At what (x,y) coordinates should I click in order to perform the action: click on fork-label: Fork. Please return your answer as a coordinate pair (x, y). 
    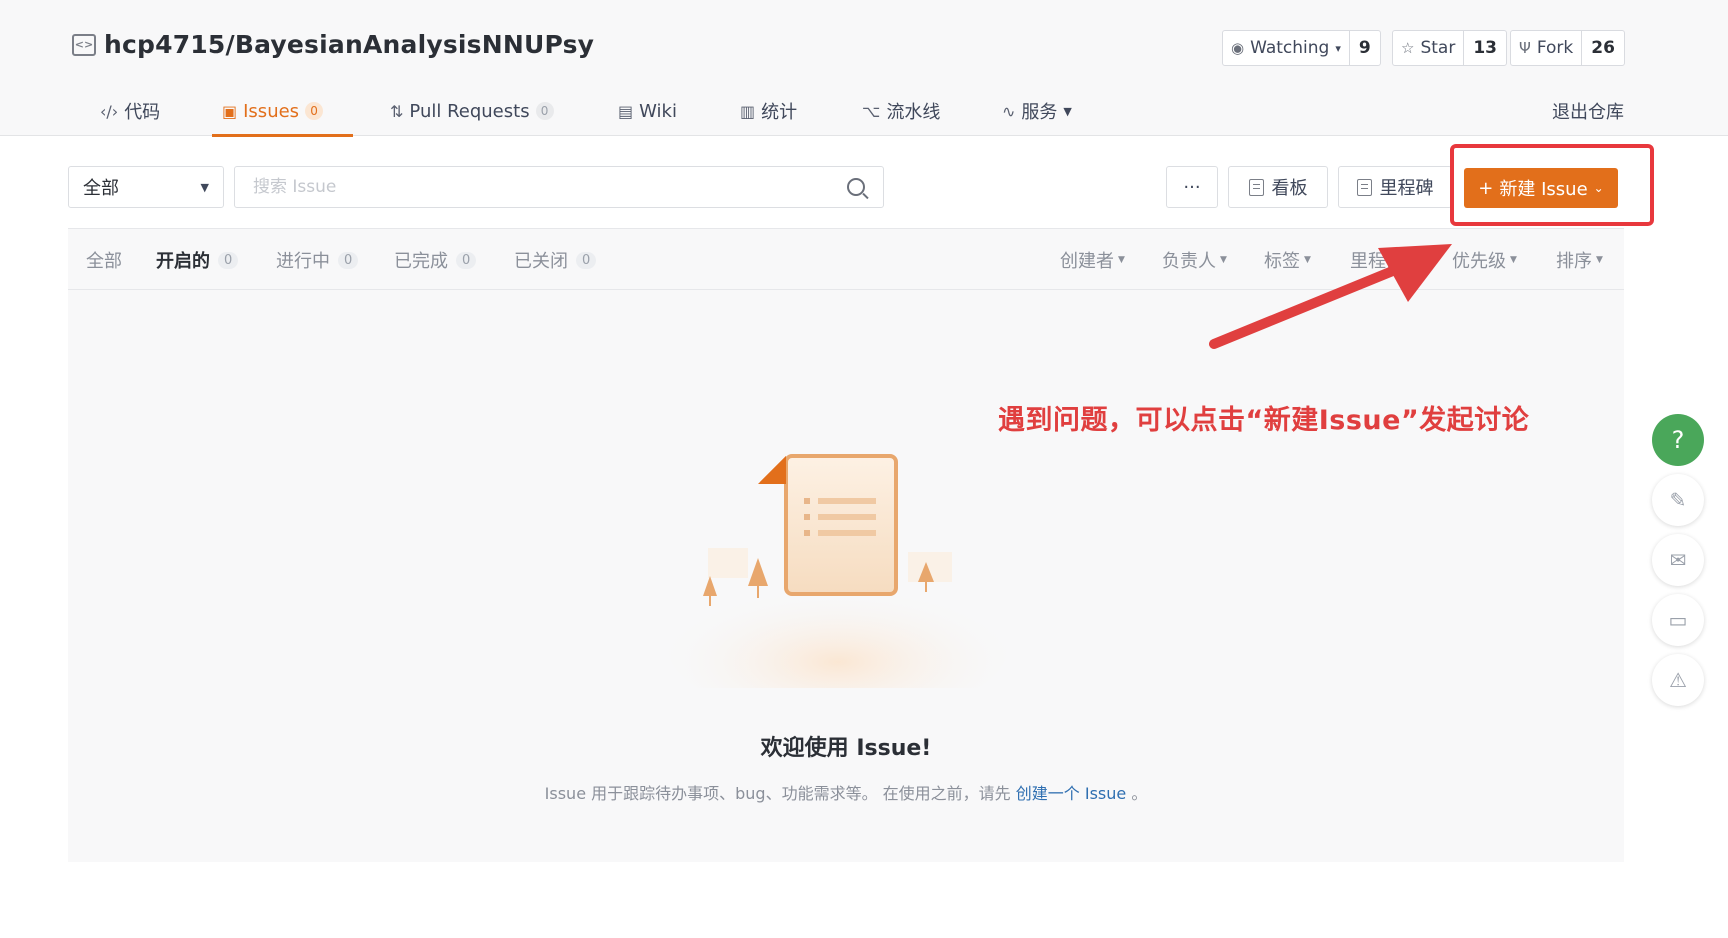
    Looking at the image, I should click on (1555, 48).